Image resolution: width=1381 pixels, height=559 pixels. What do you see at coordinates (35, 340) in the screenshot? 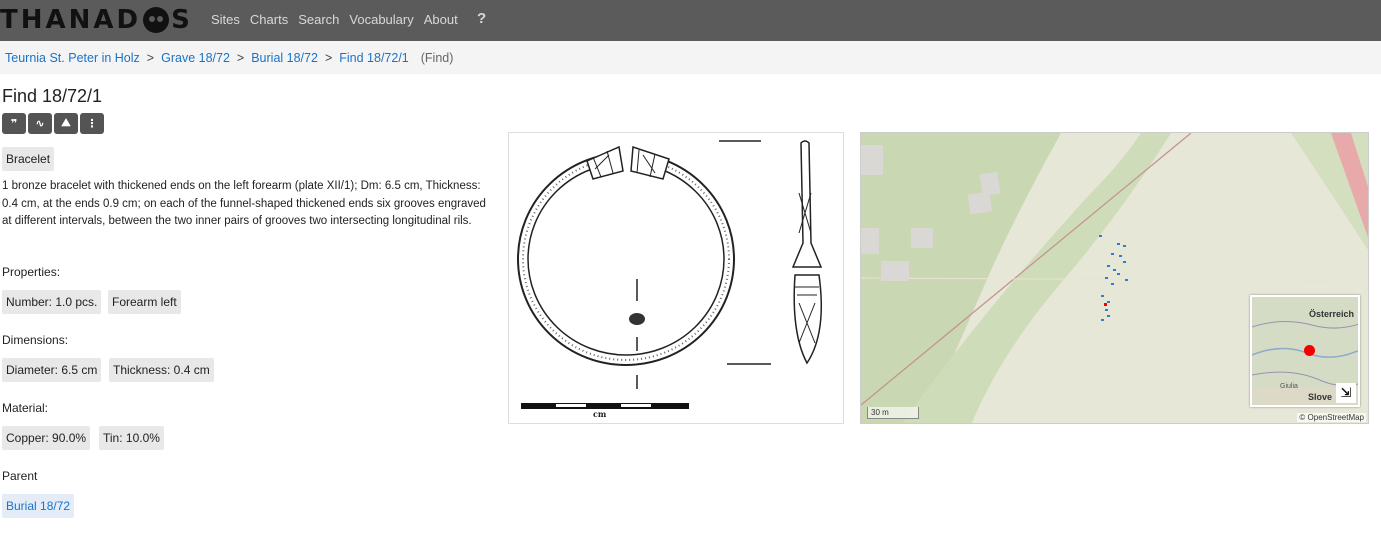
I see `dimensions-label: Dimensions:` at bounding box center [35, 340].